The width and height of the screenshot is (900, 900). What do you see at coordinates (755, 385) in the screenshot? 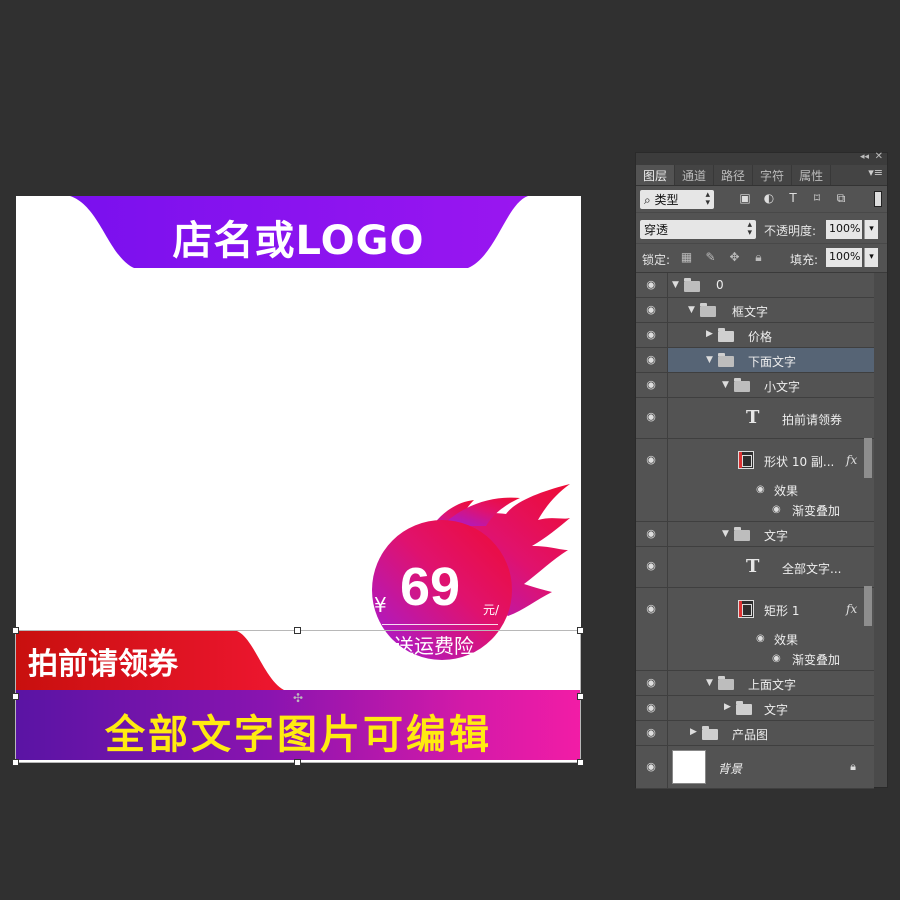
I see `layer-row: ◉ ▼ 小文字` at bounding box center [755, 385].